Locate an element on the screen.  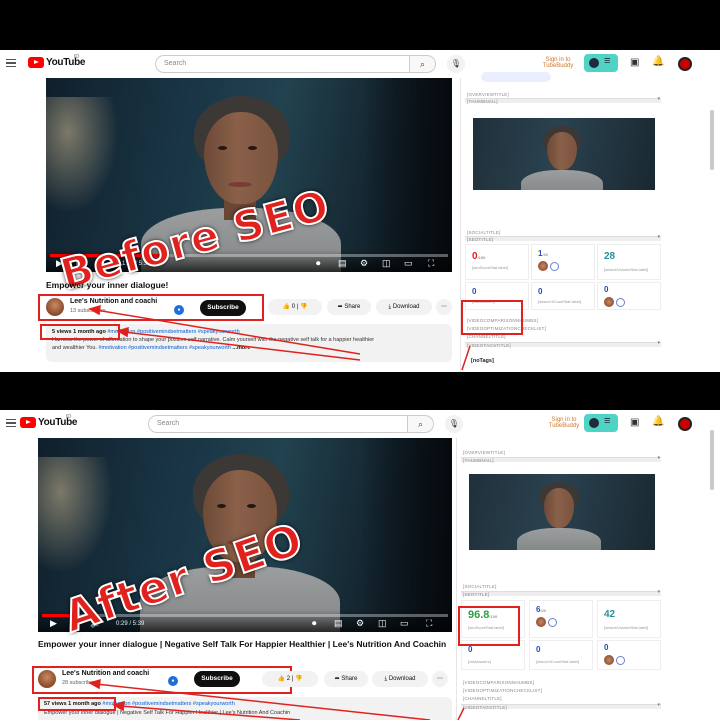
answers-count: 0 is located at coordinates (470, 649).